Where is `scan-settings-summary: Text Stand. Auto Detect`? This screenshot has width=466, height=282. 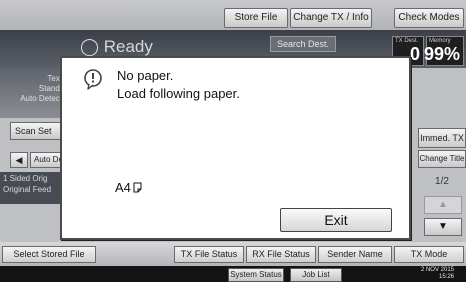
scan-settings-summary: Text Stand. Auto Detect is located at coordinates (33, 93).